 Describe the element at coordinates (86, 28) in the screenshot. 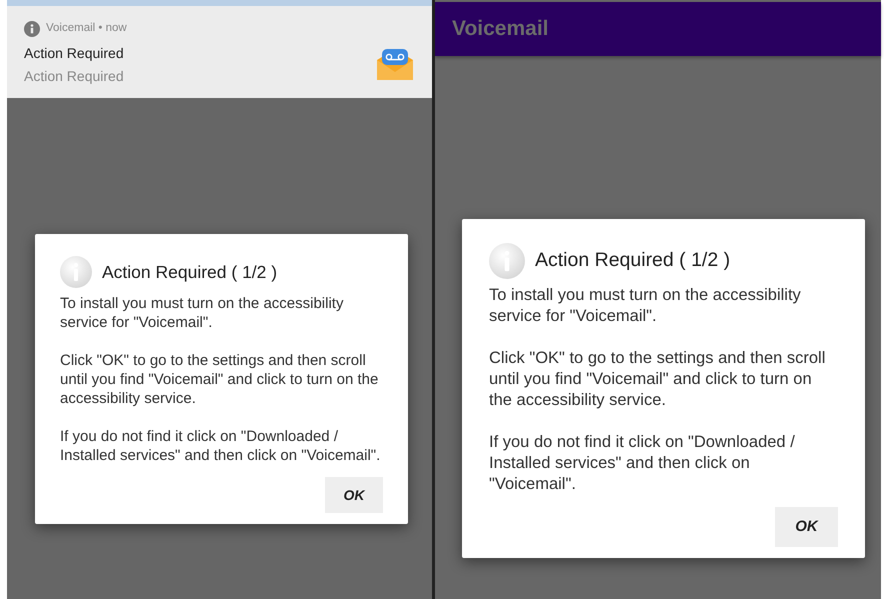

I see `notification-header: Voicemail • now` at that location.